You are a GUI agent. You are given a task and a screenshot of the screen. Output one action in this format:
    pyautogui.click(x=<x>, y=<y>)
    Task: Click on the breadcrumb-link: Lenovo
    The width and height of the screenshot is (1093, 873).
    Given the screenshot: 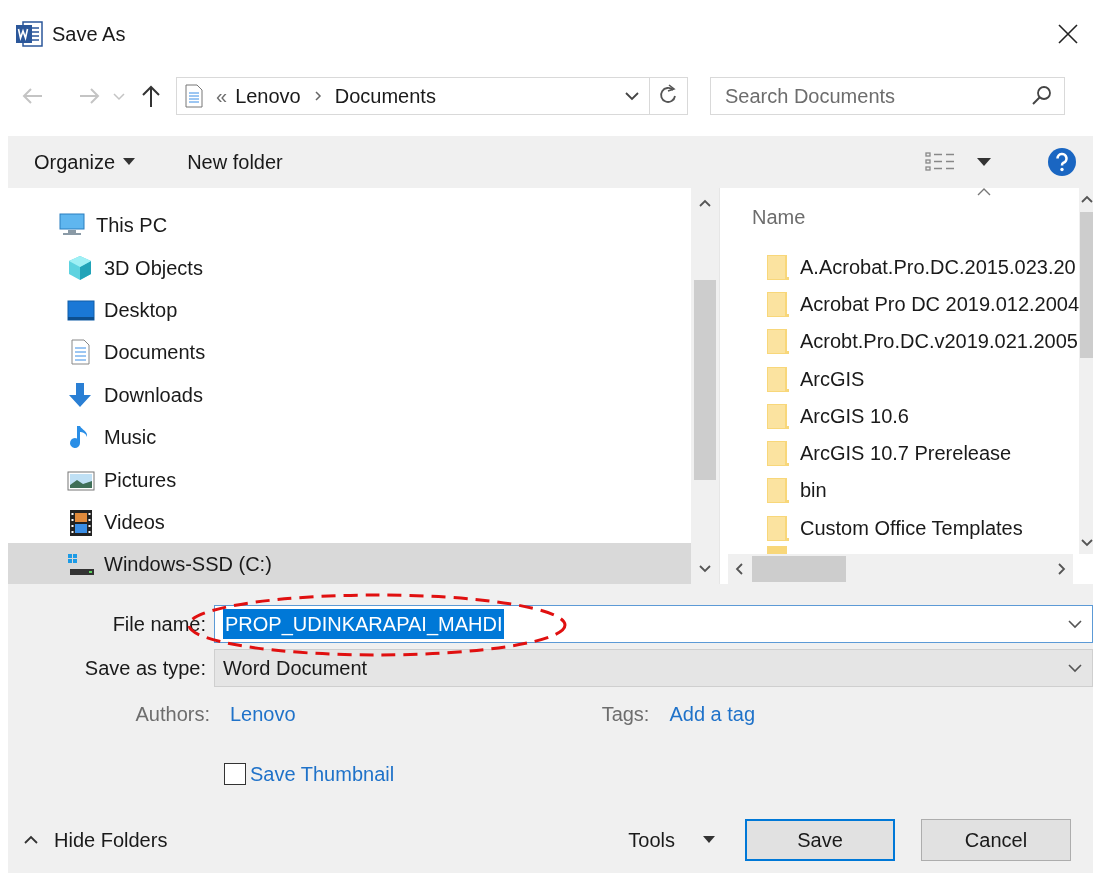 What is the action you would take?
    pyautogui.click(x=268, y=96)
    